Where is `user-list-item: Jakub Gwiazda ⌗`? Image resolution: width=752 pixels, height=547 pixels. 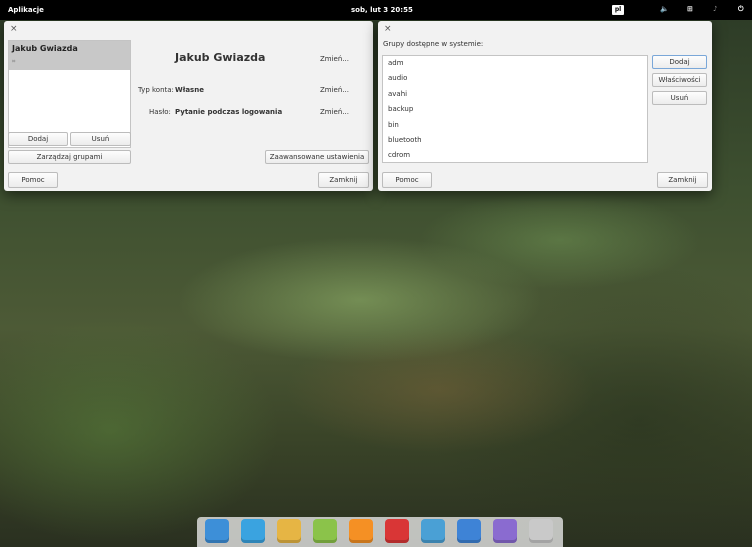
user-list-item: Jakub Gwiazda ⌗ is located at coordinates (69, 55).